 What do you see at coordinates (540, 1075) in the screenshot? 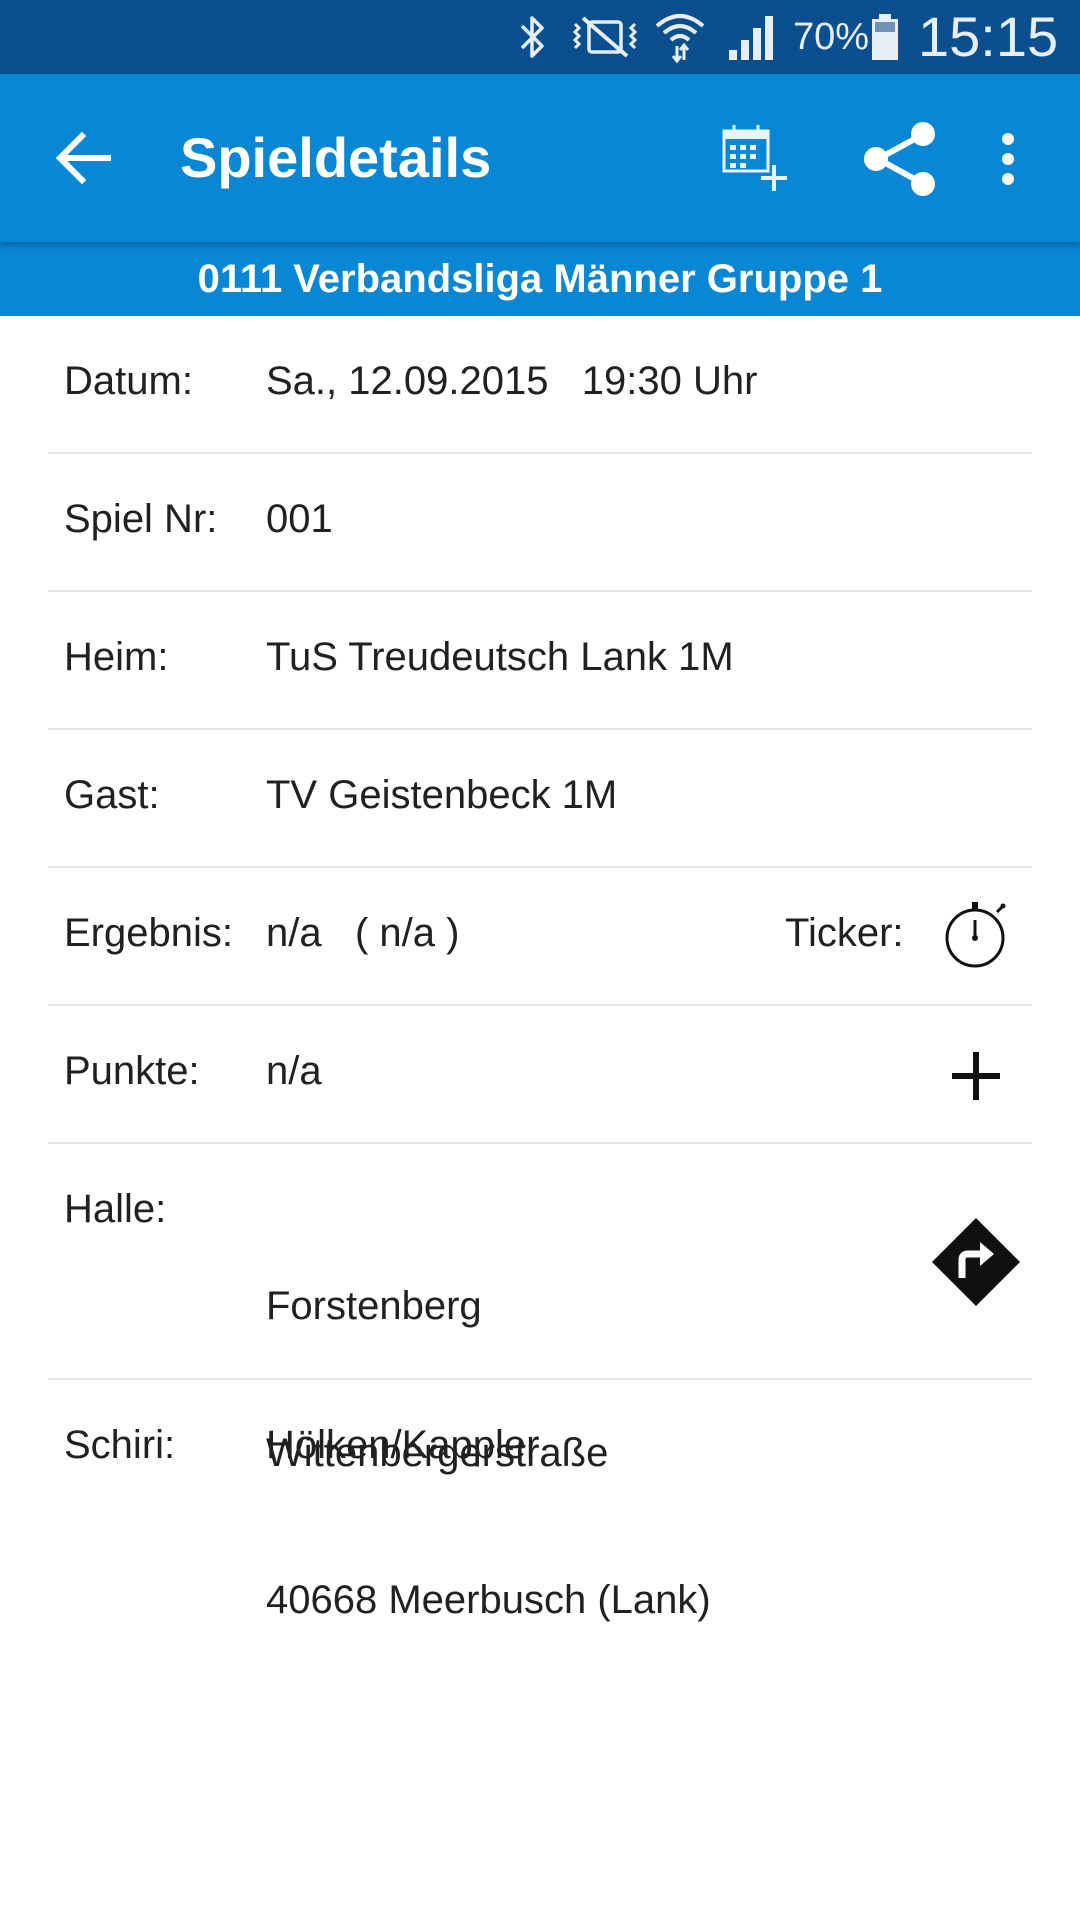
I see `detail-row-punkte: Punkte: n/a` at bounding box center [540, 1075].